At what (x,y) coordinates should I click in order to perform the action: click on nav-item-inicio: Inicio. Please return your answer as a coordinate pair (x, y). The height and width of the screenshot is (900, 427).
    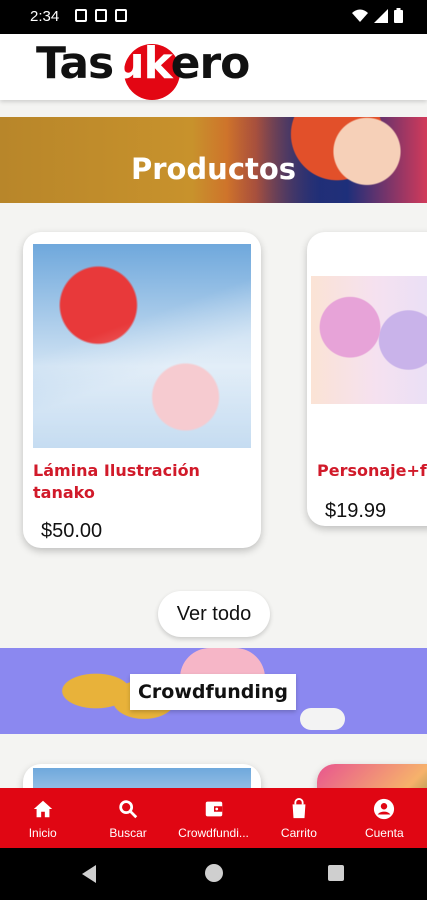
    Looking at the image, I should click on (42, 818).